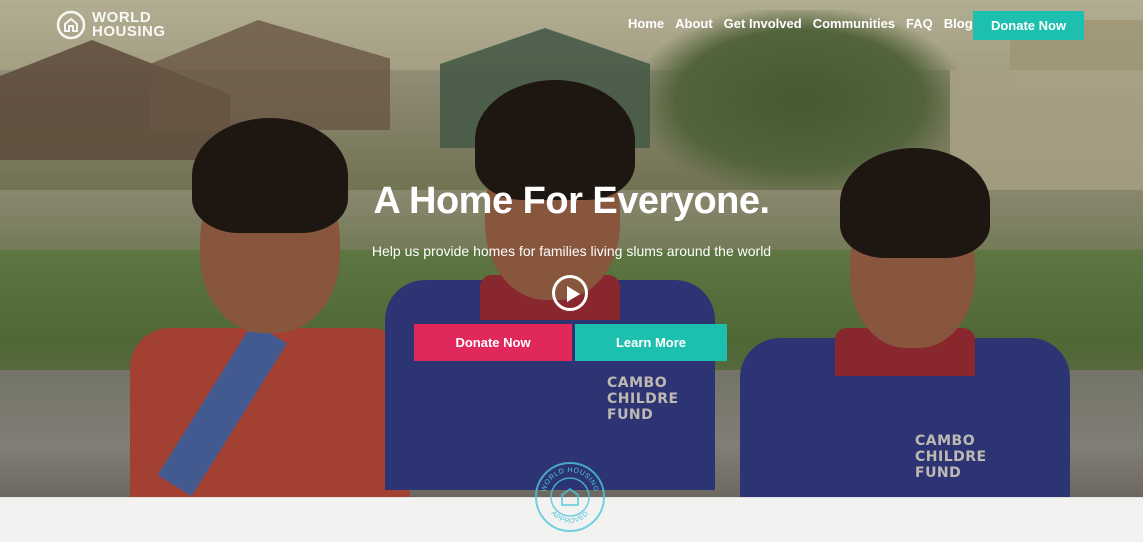 The image size is (1143, 542). Describe the element at coordinates (646, 23) in the screenshot. I see `nav-home: Home` at that location.